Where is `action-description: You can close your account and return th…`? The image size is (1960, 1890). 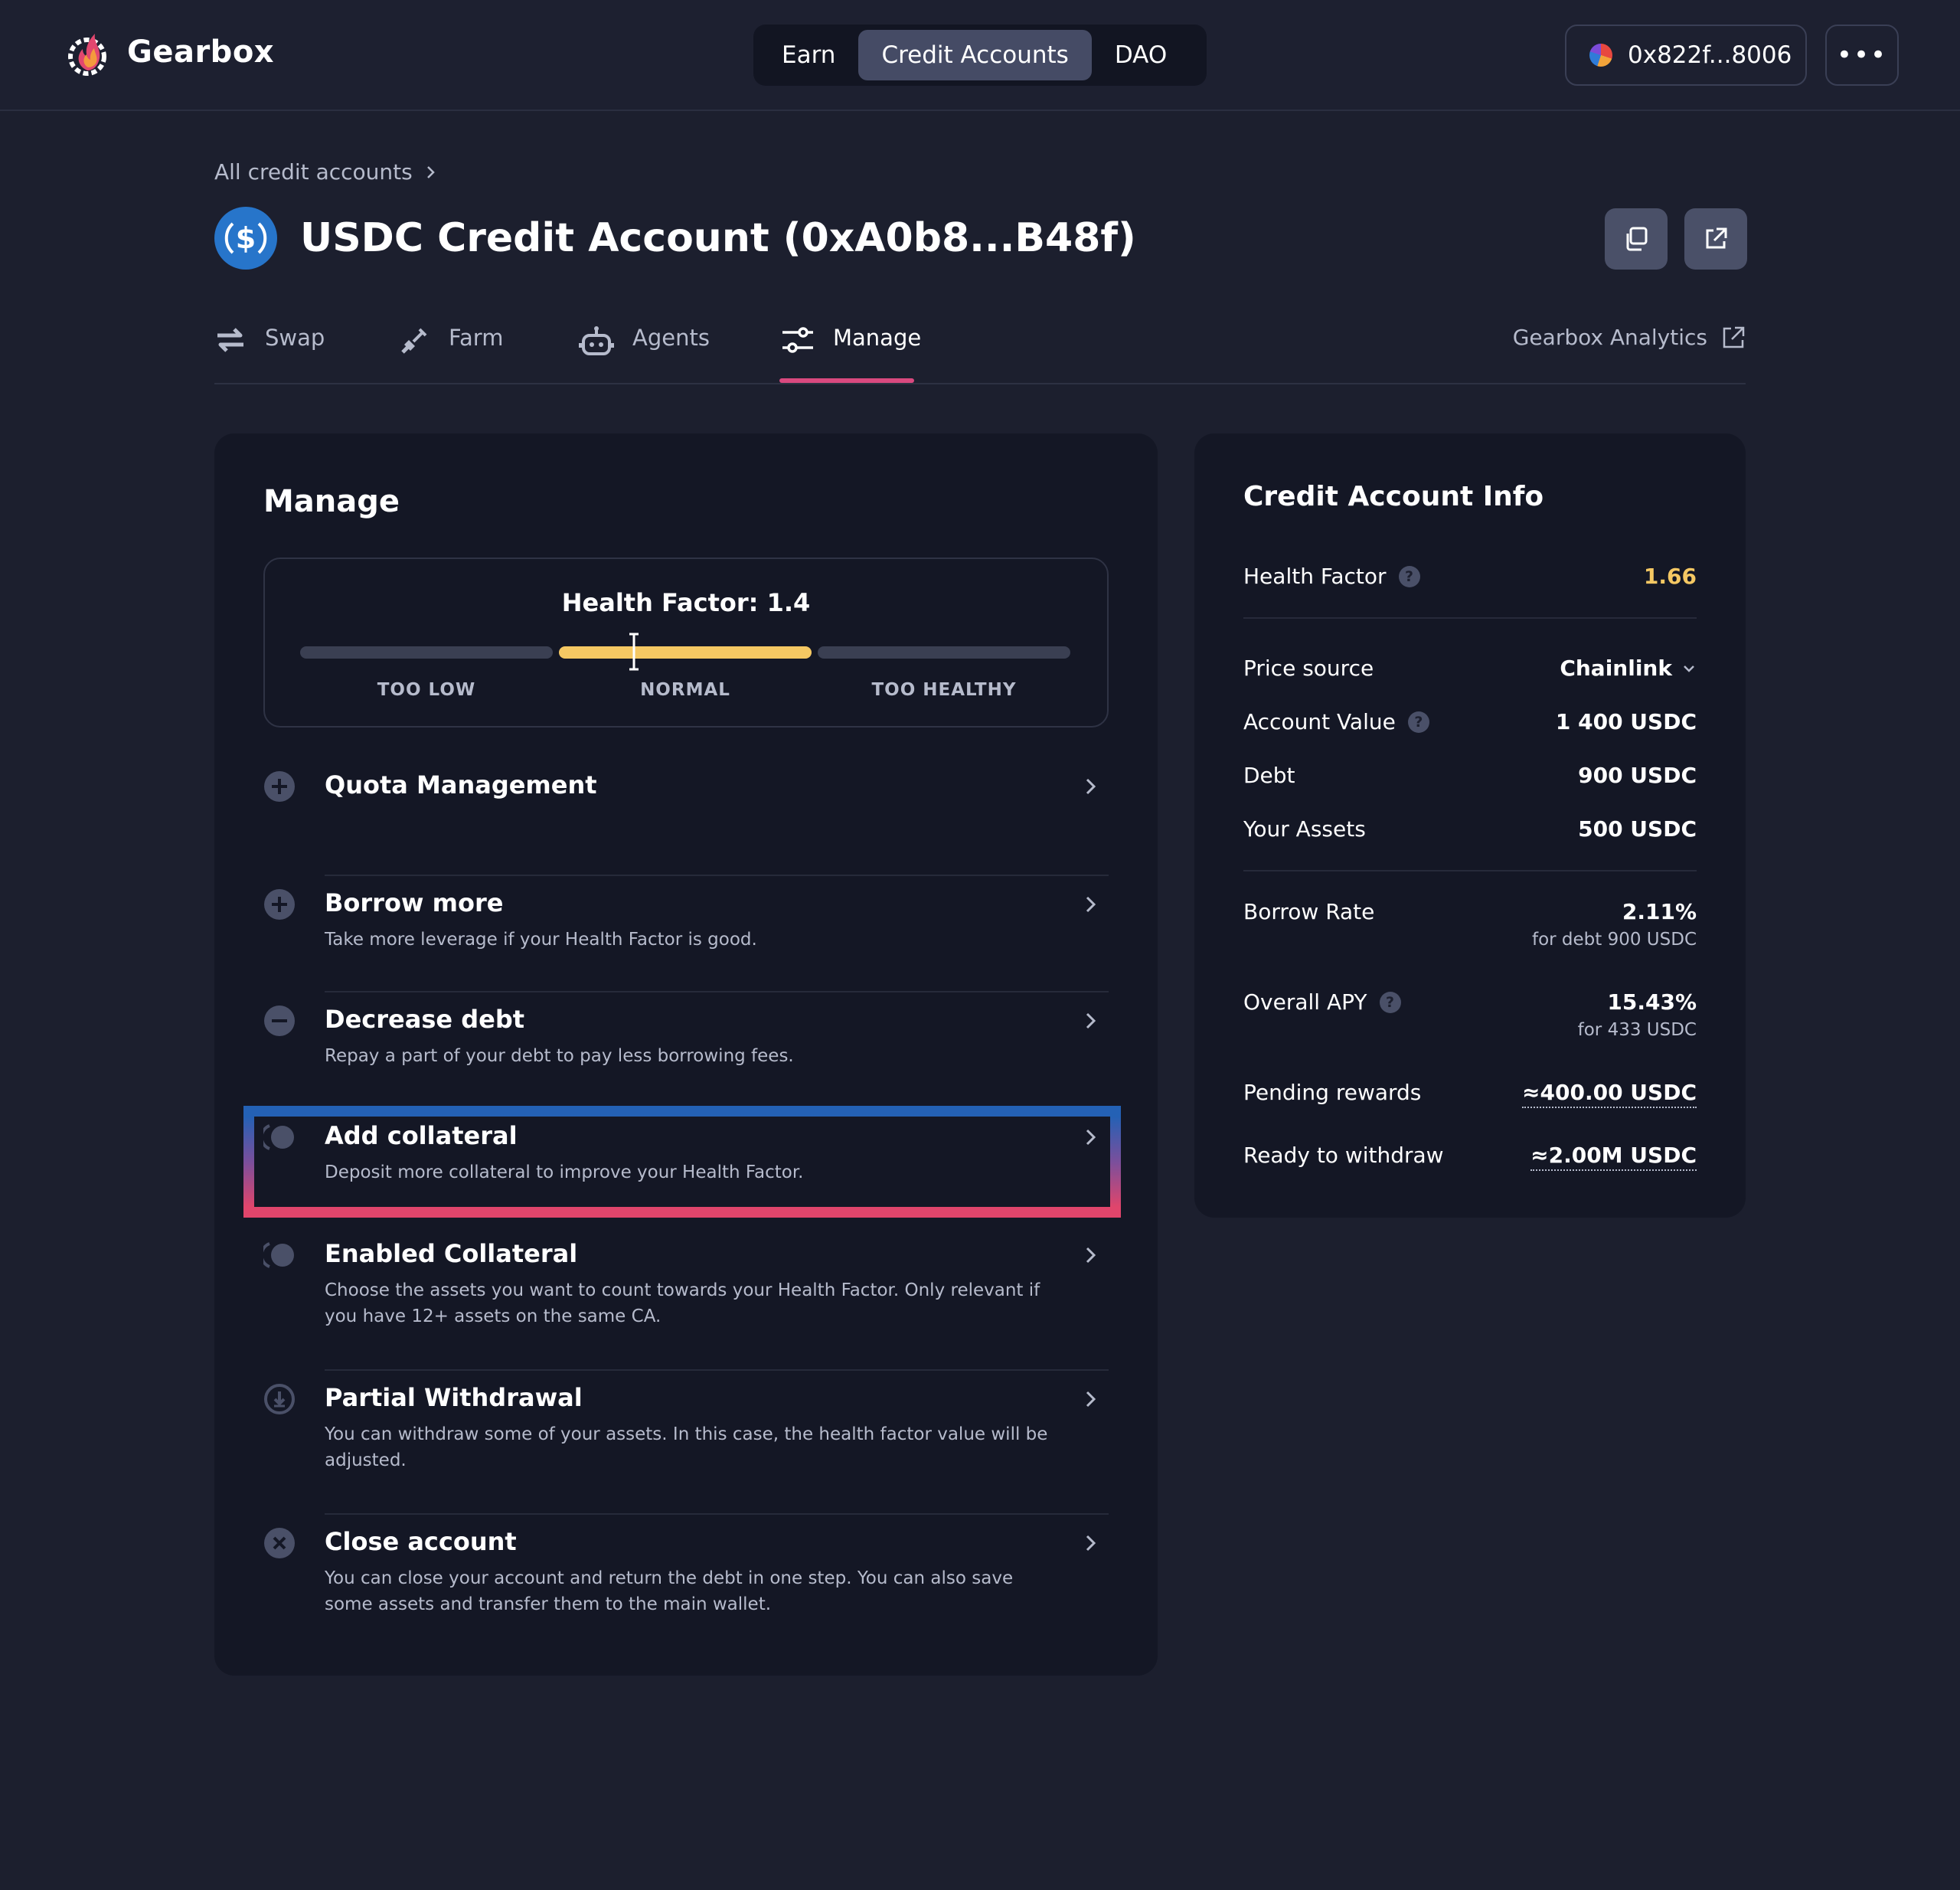 action-description: You can close your account and return th… is located at coordinates (669, 1591).